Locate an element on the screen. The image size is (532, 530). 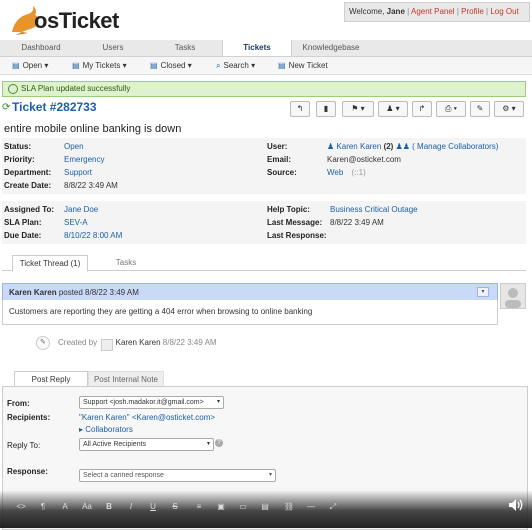
closed-tickets-menu: ▤ Closed ▾ is located at coordinates (171, 66).